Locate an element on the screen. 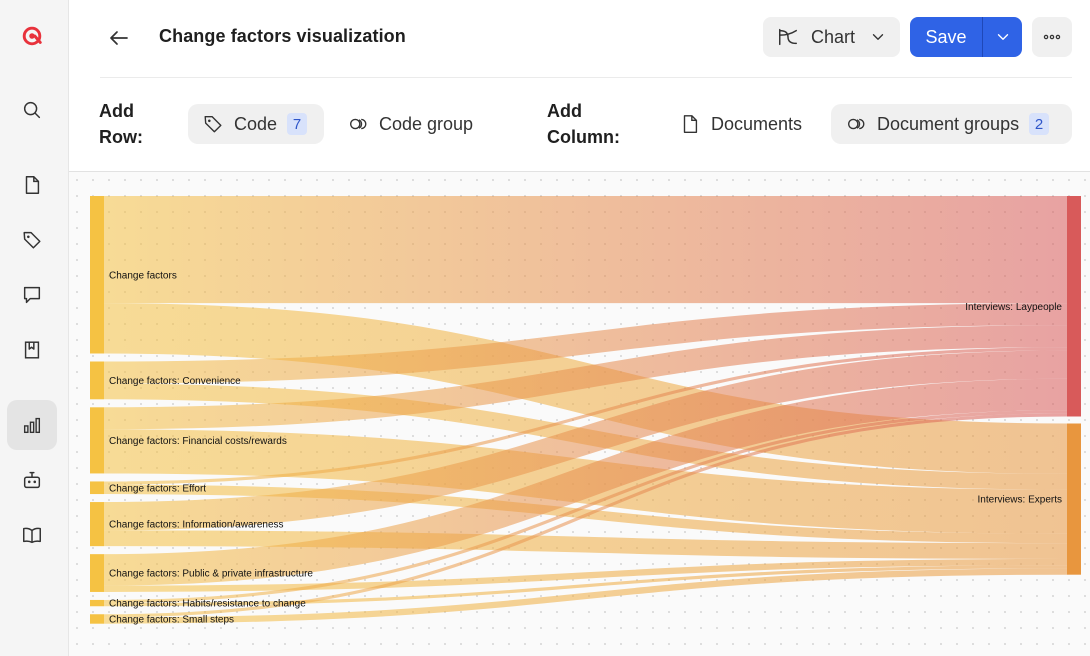  sankey-target-label: Interviews: Experts is located at coordinates (1020, 500).